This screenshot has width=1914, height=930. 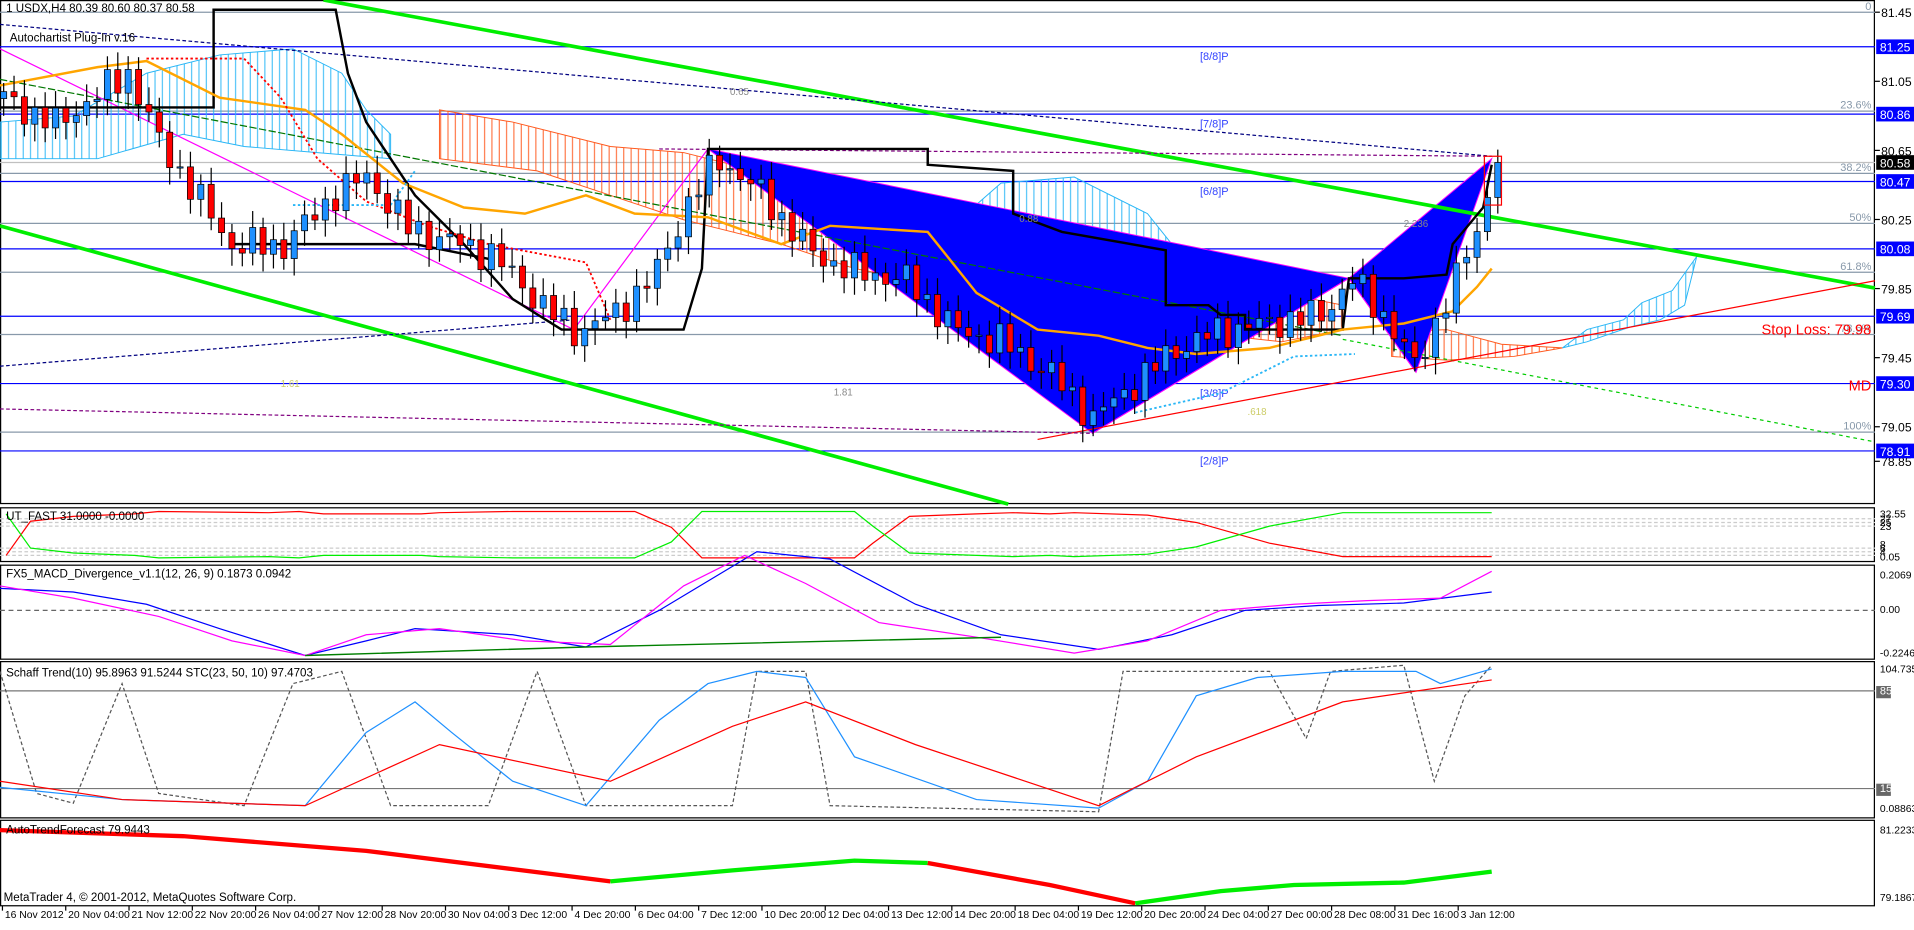 What do you see at coordinates (1214, 461) in the screenshot?
I see `murrey-level-label: [2/8]P` at bounding box center [1214, 461].